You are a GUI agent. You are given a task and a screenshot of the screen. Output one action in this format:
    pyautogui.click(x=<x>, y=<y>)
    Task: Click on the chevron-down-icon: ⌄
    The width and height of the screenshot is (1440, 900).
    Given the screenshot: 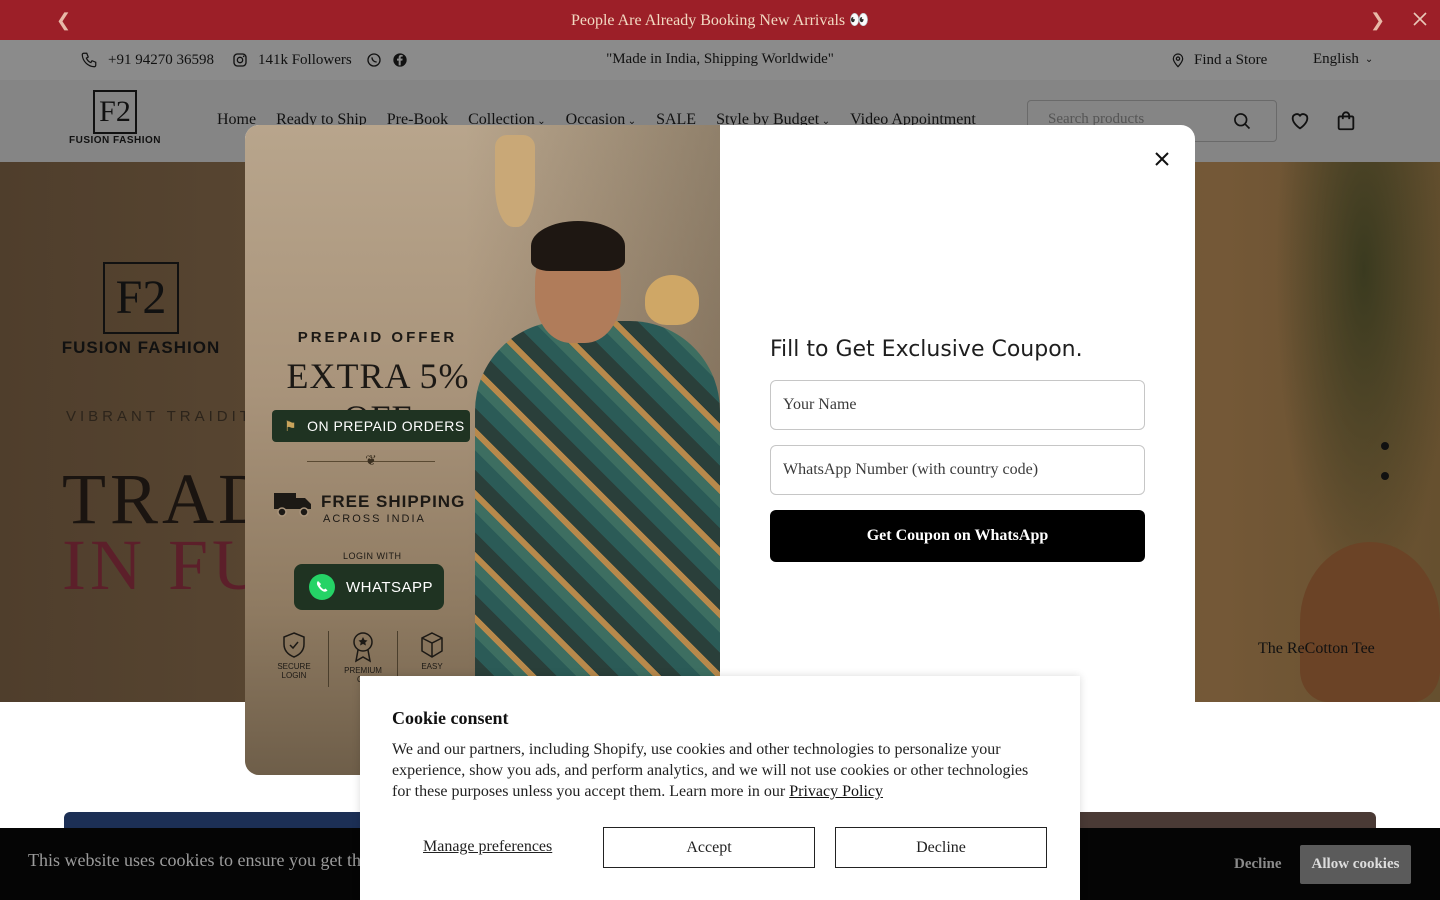 What is the action you would take?
    pyautogui.click(x=1369, y=59)
    